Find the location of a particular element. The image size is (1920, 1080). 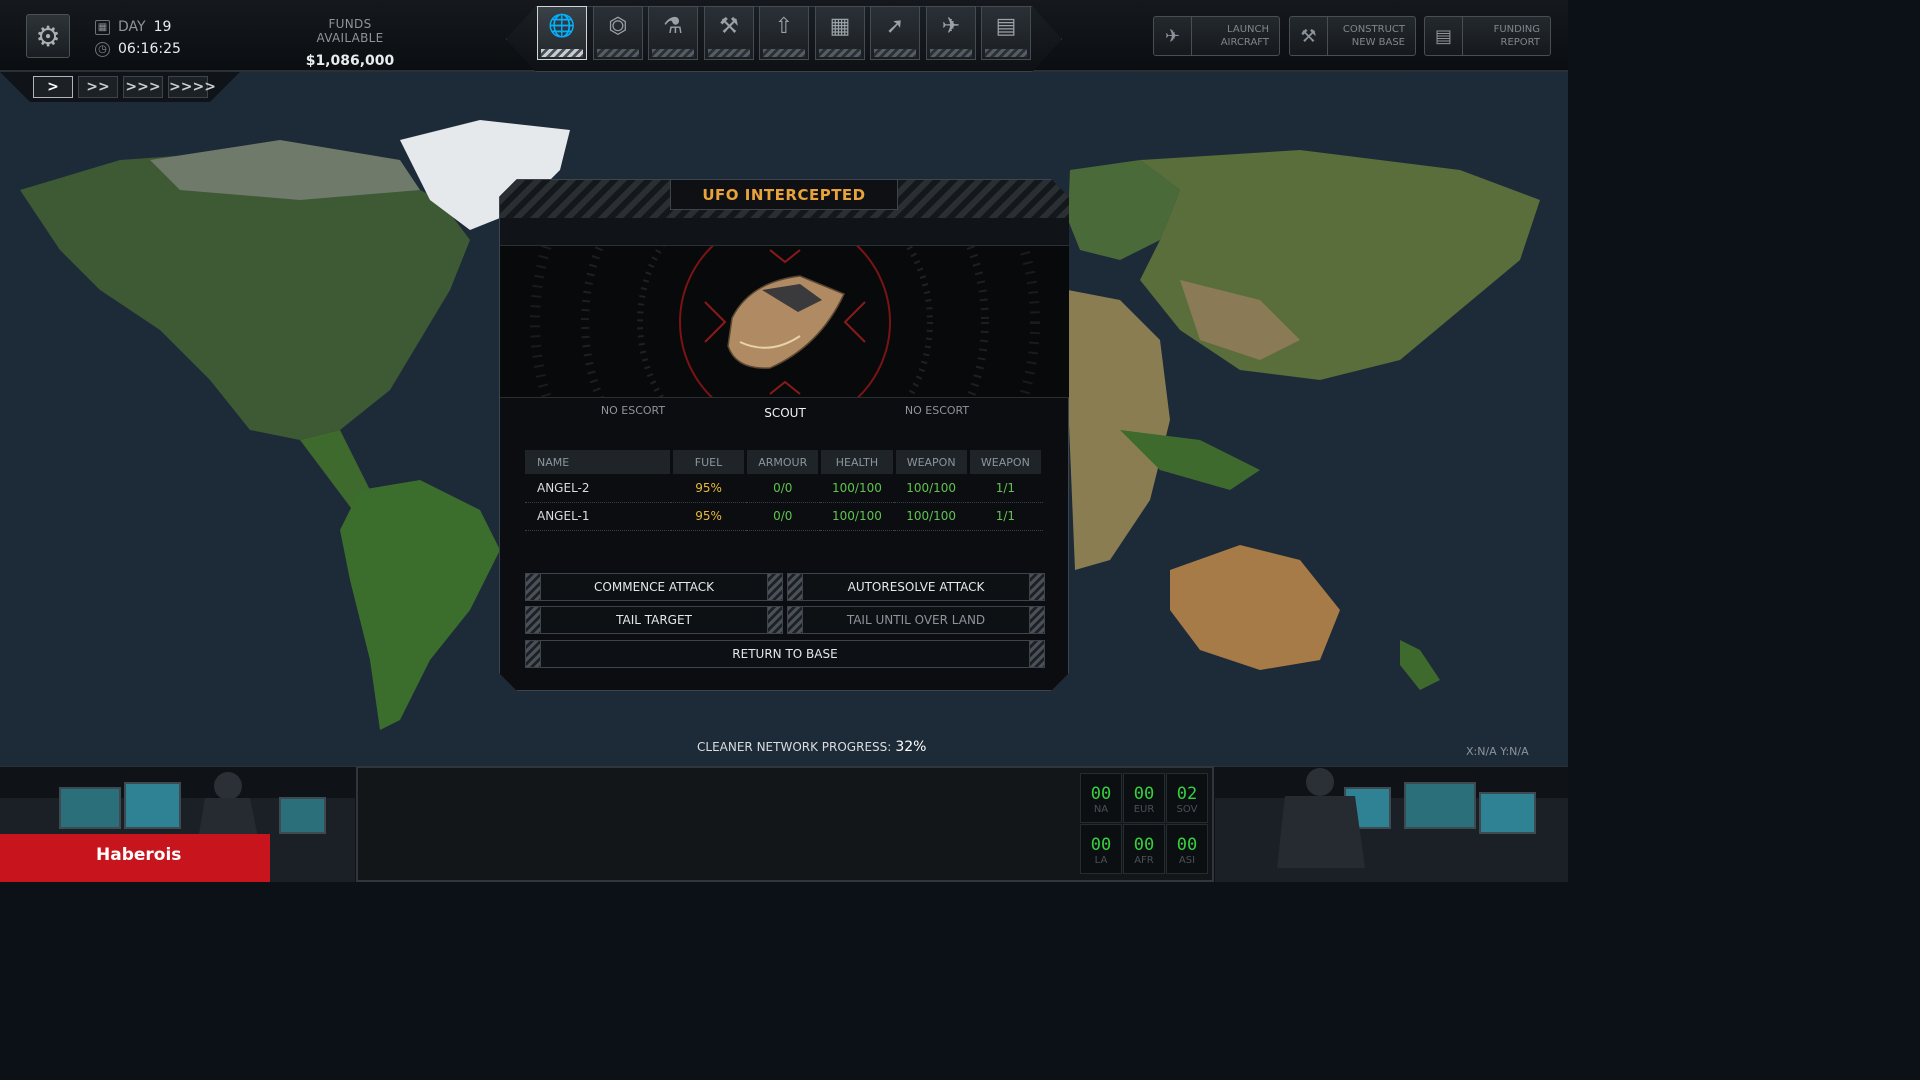

funds-display: FUNDS AVAILABLE $1,086,000 is located at coordinates (350, 43).